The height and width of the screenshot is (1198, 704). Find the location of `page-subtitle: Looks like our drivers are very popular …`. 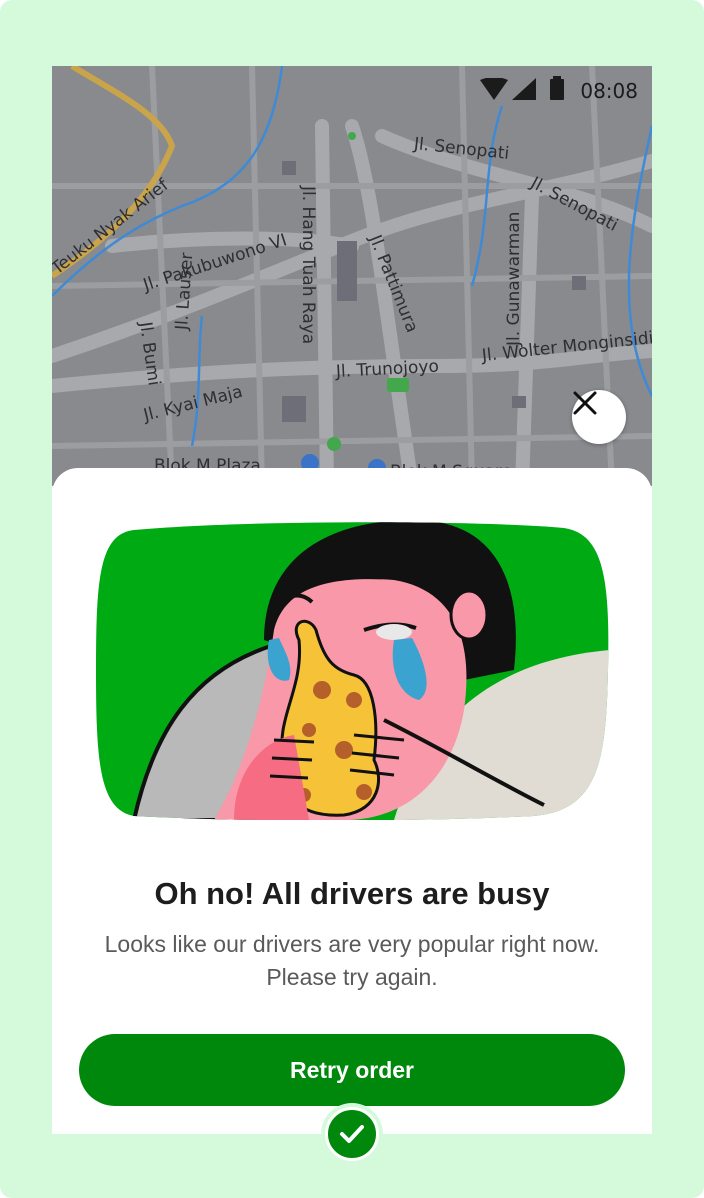

page-subtitle: Looks like our drivers are very popular … is located at coordinates (352, 960).